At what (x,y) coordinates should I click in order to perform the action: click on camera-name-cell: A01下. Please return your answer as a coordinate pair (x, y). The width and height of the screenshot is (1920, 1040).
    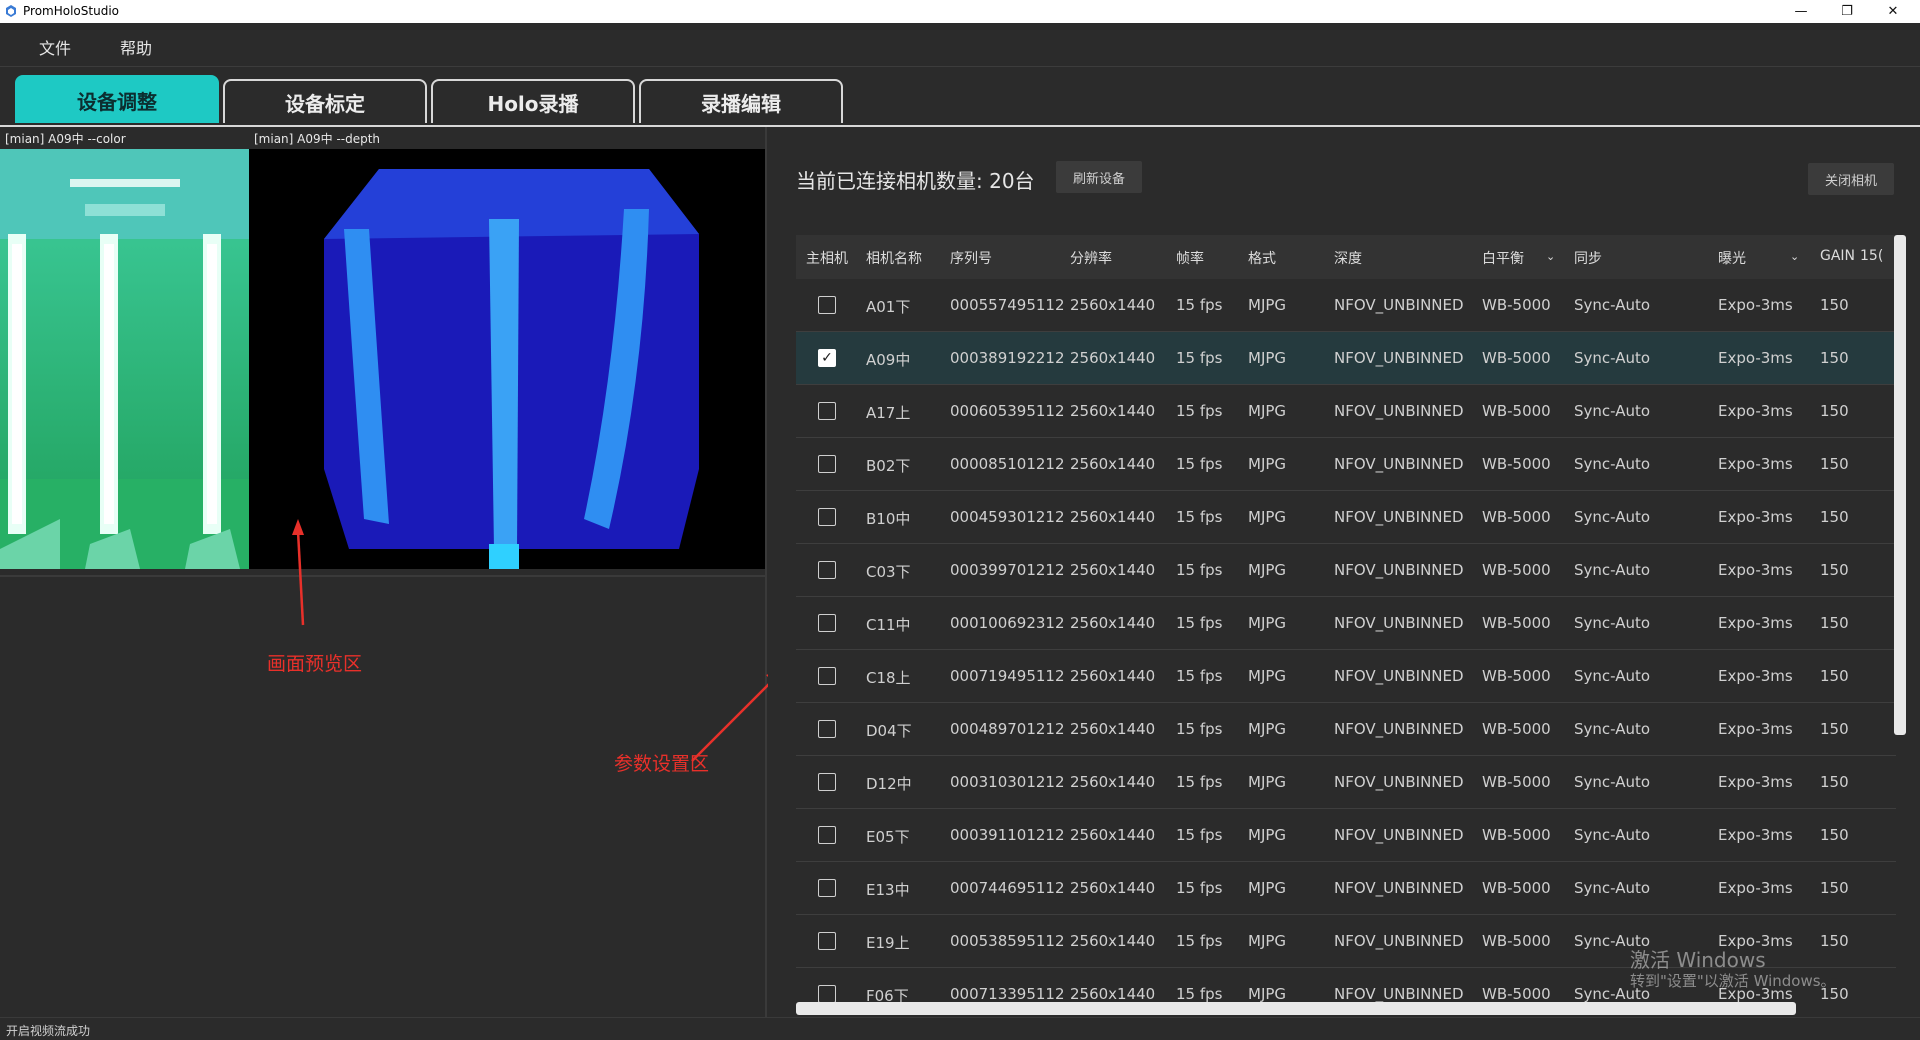
    Looking at the image, I should click on (888, 307).